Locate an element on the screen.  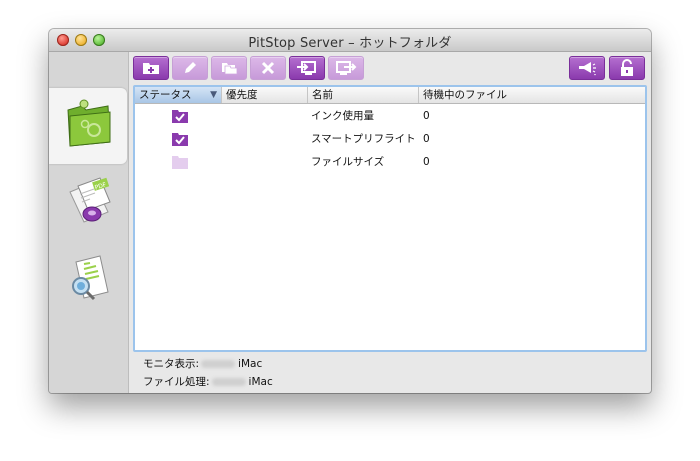
announce-button is located at coordinates (587, 68).